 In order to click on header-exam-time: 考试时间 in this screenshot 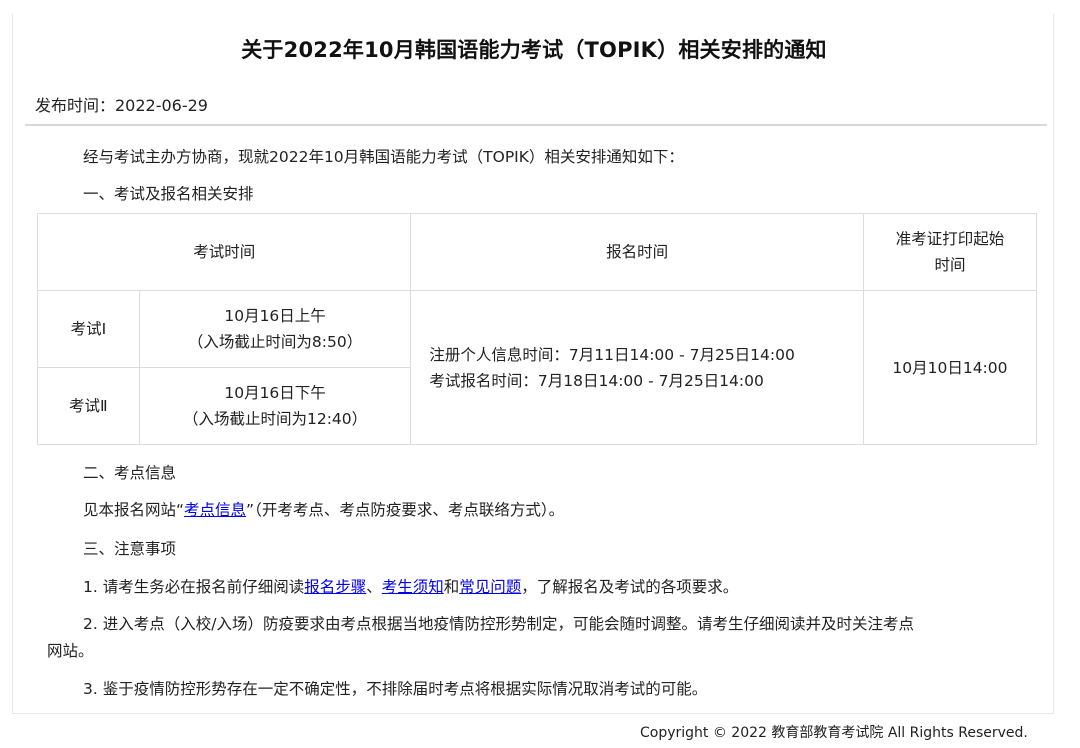, I will do `click(224, 252)`.